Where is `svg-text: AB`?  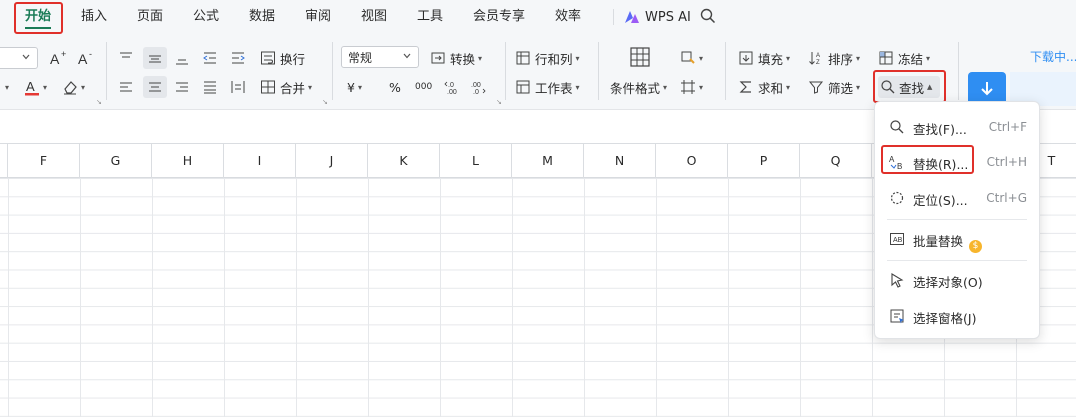
svg-text: AB is located at coordinates (898, 240).